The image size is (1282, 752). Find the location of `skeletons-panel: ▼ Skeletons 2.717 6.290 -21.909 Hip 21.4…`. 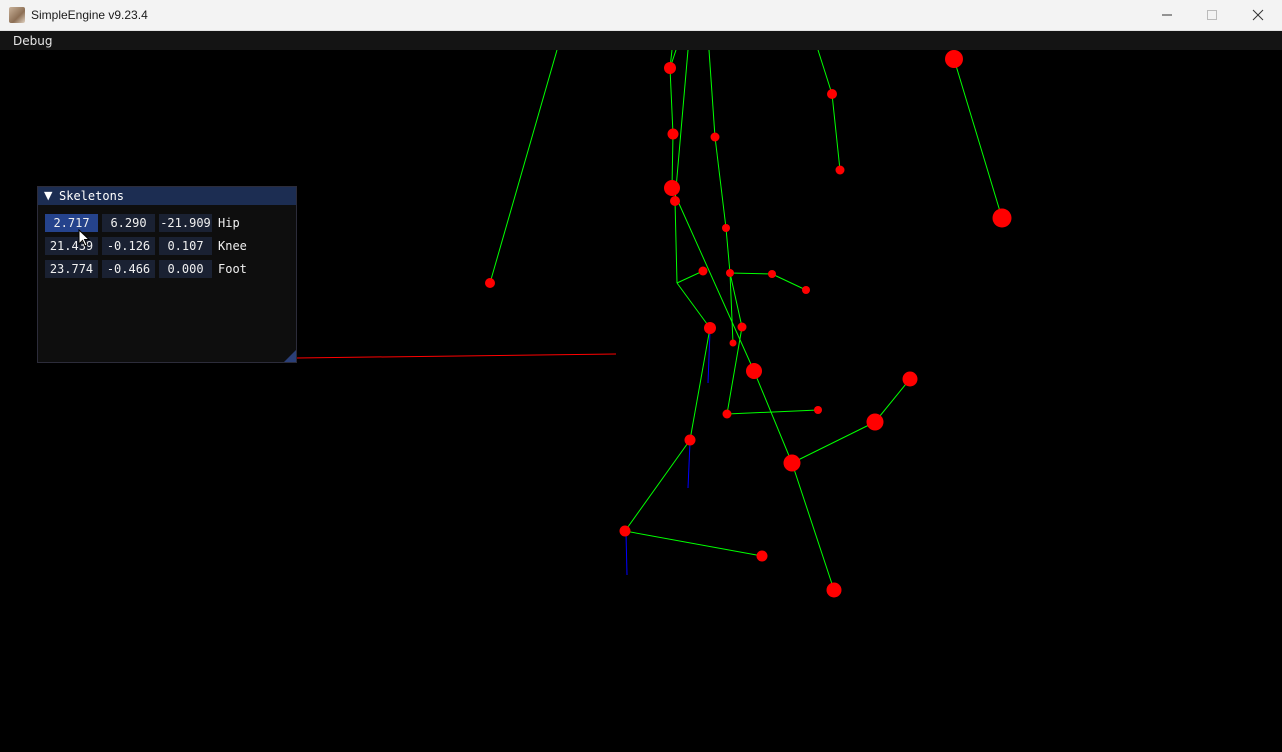

skeletons-panel: ▼ Skeletons 2.717 6.290 -21.909 Hip 21.4… is located at coordinates (167, 274).